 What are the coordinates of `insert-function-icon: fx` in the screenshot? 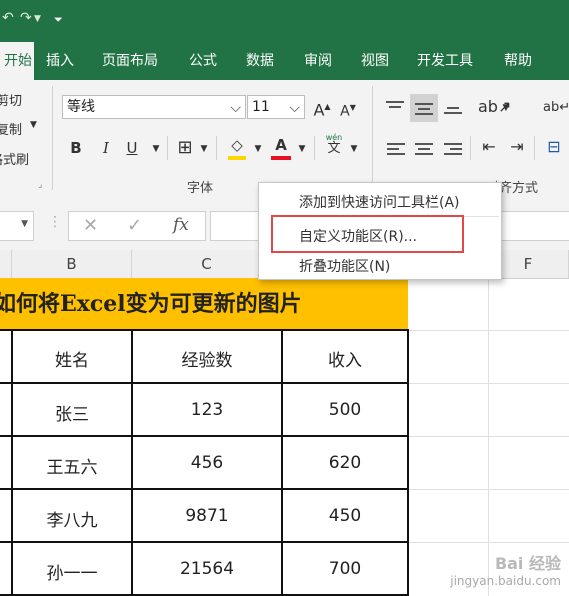 It's located at (181, 225).